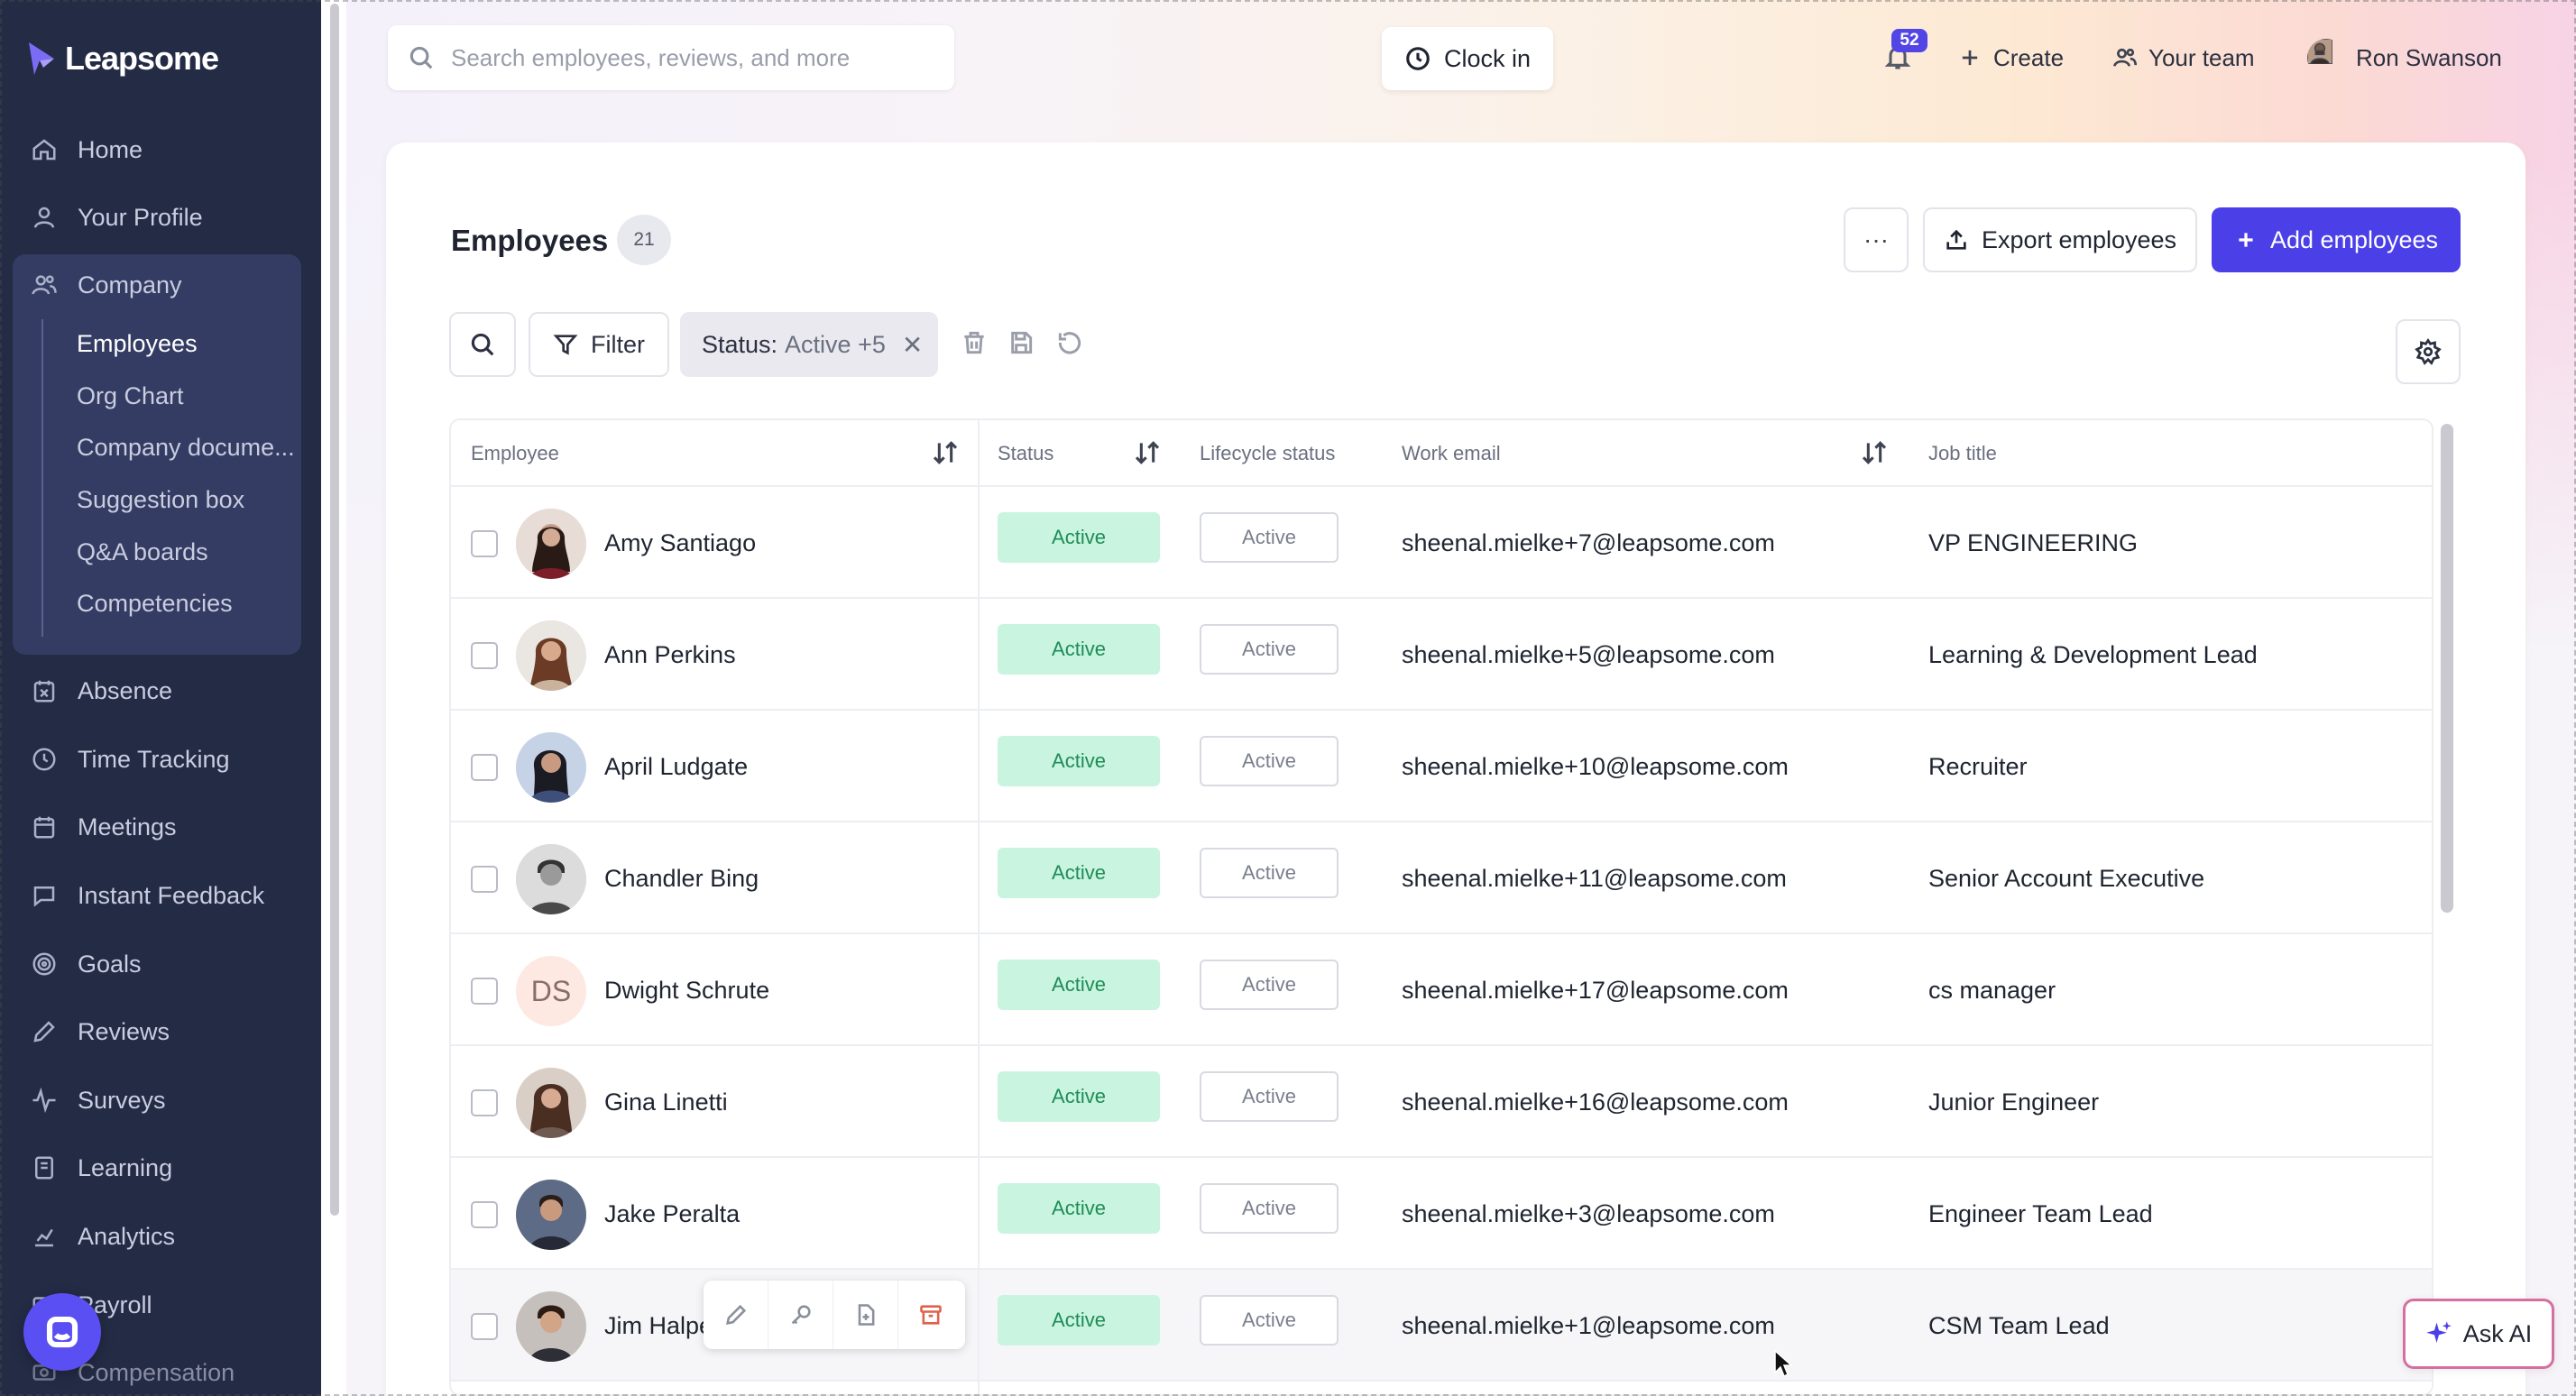  Describe the element at coordinates (138, 343) in the screenshot. I see `sidebar-subitem-employees: Employees` at that location.